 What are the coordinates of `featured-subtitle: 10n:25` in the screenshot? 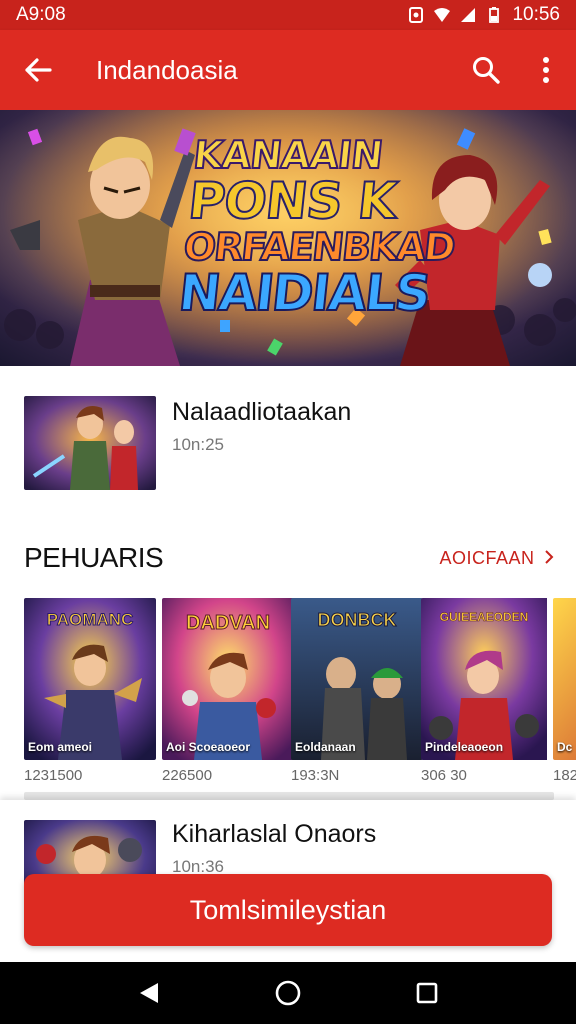 It's located at (198, 444).